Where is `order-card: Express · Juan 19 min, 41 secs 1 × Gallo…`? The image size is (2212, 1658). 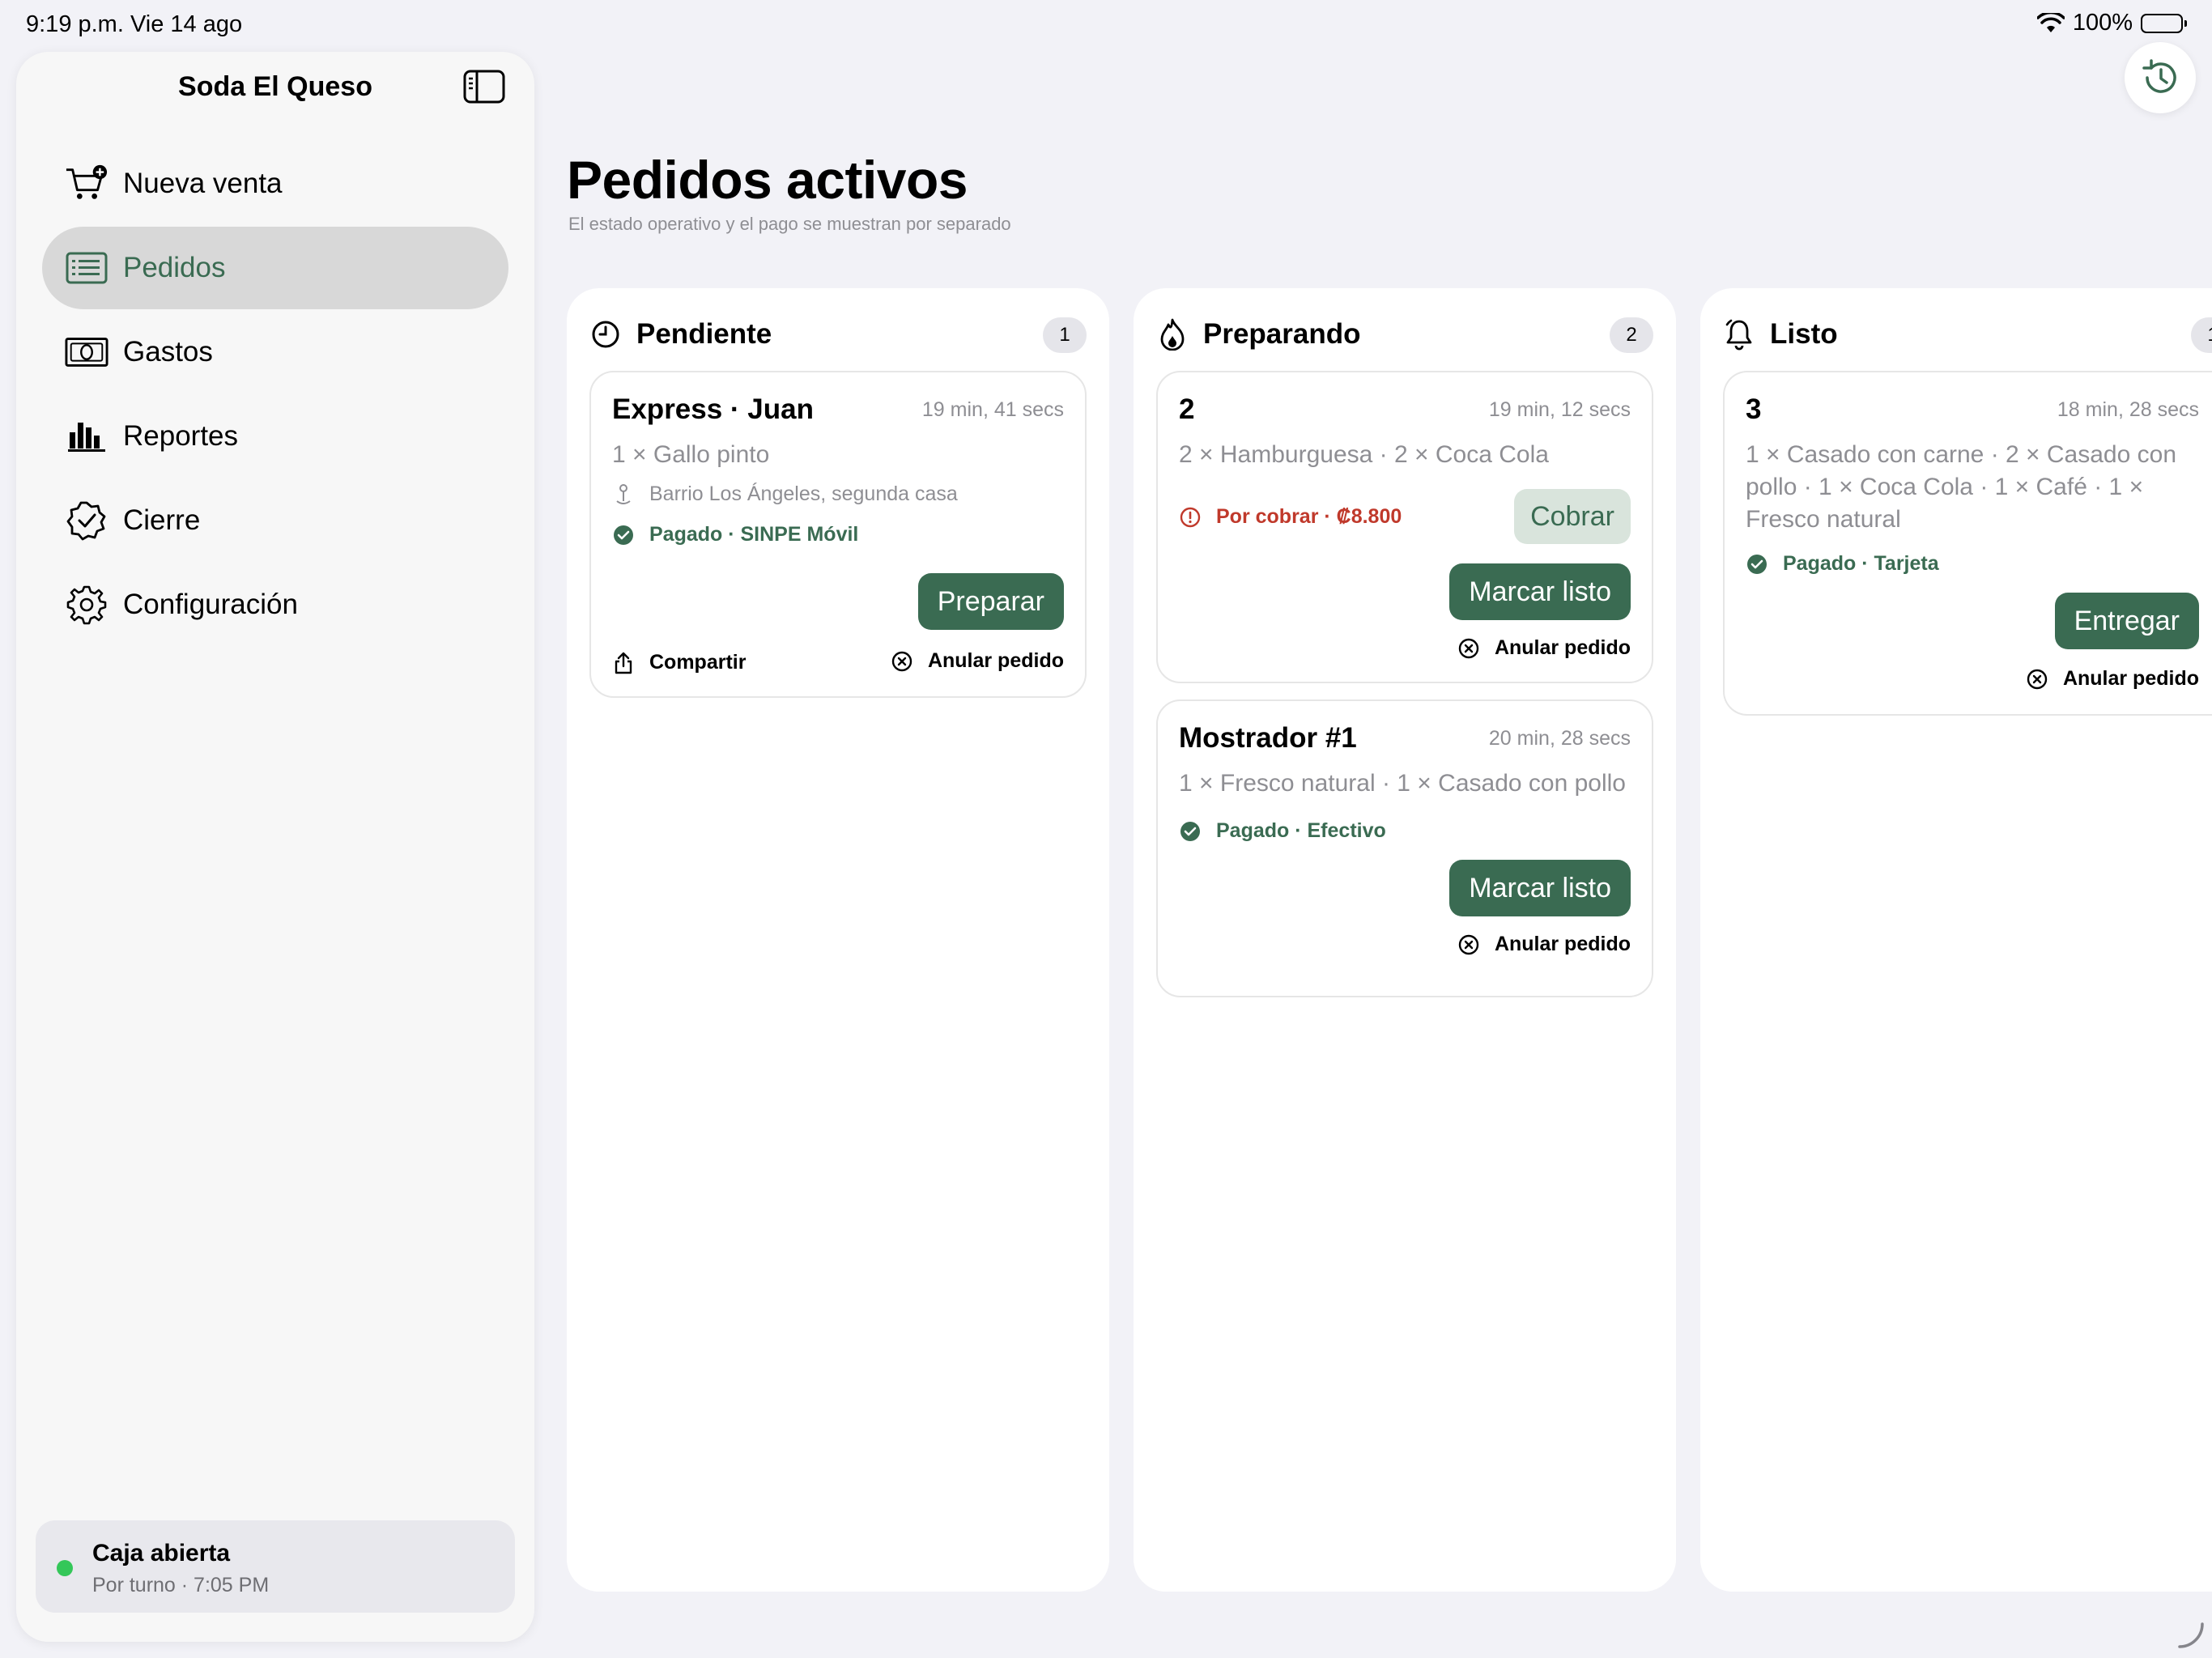 order-card: Express · Juan 19 min, 41 secs 1 × Gallo… is located at coordinates (838, 534).